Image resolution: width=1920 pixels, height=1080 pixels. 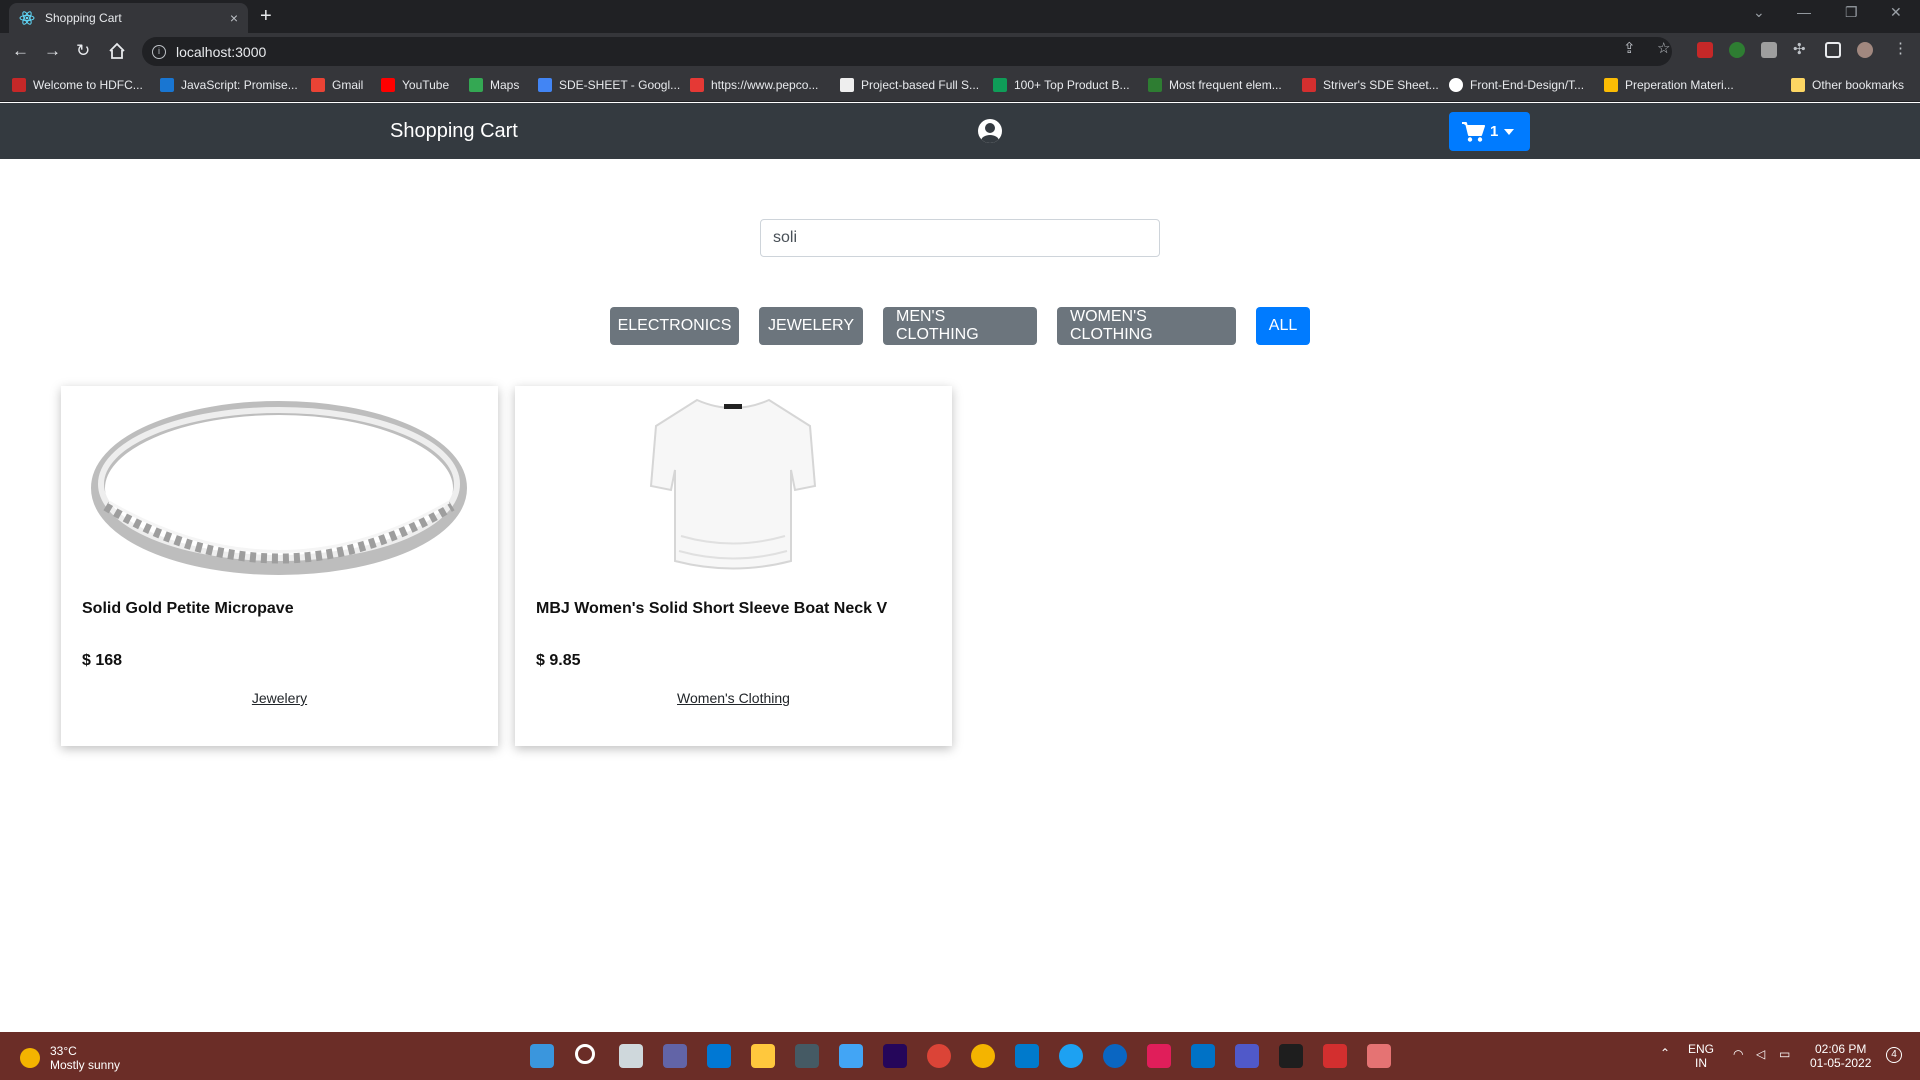 What do you see at coordinates (494, 85) in the screenshot?
I see `bookmark-item: Maps` at bounding box center [494, 85].